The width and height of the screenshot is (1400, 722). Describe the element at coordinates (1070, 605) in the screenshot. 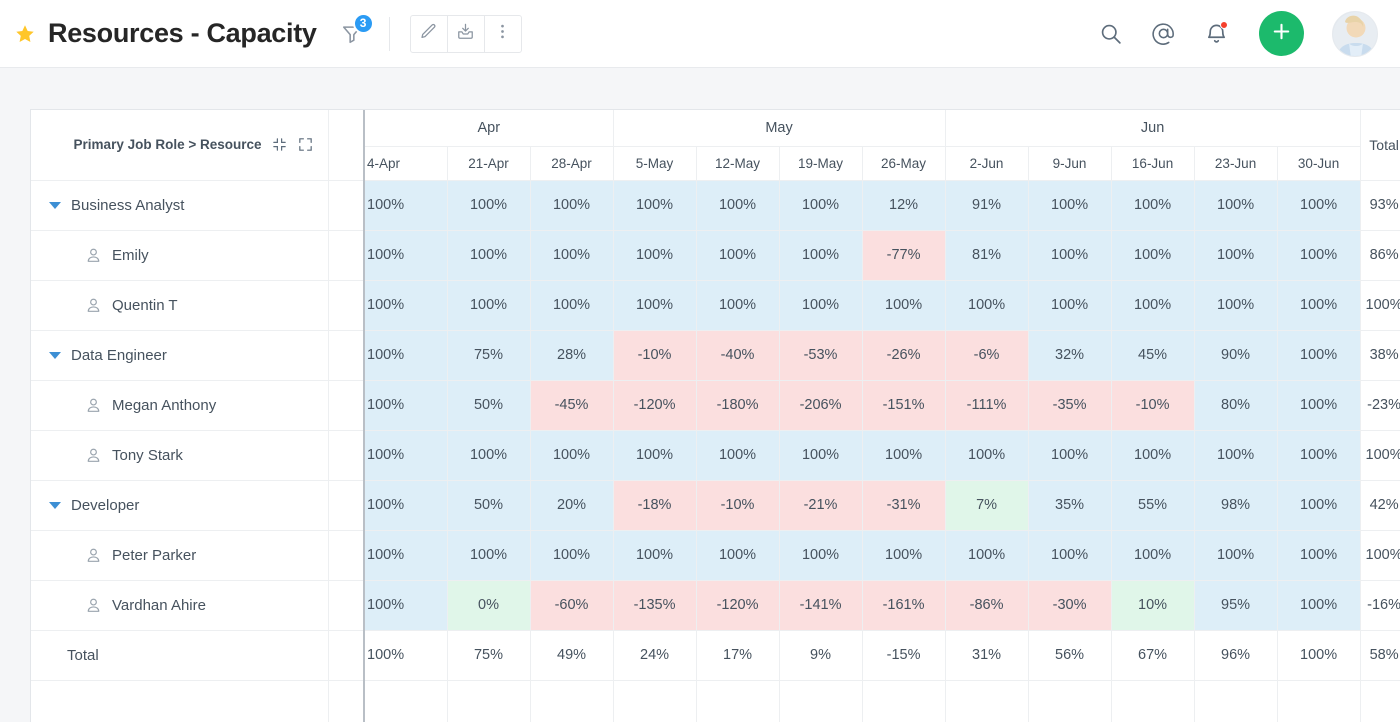

I see `capacity-cell: -30%` at that location.